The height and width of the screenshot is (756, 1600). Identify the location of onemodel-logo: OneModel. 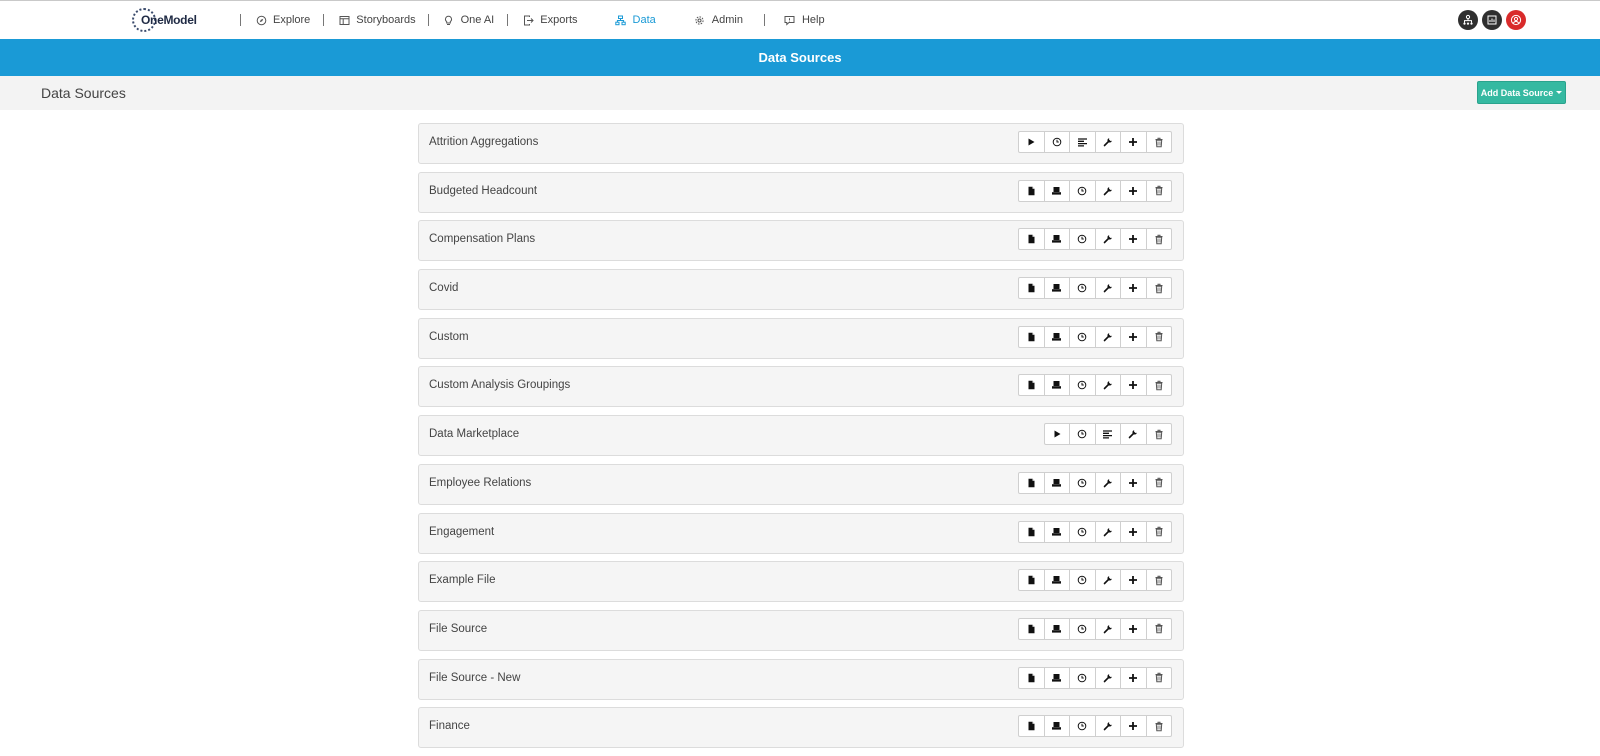
(164, 20).